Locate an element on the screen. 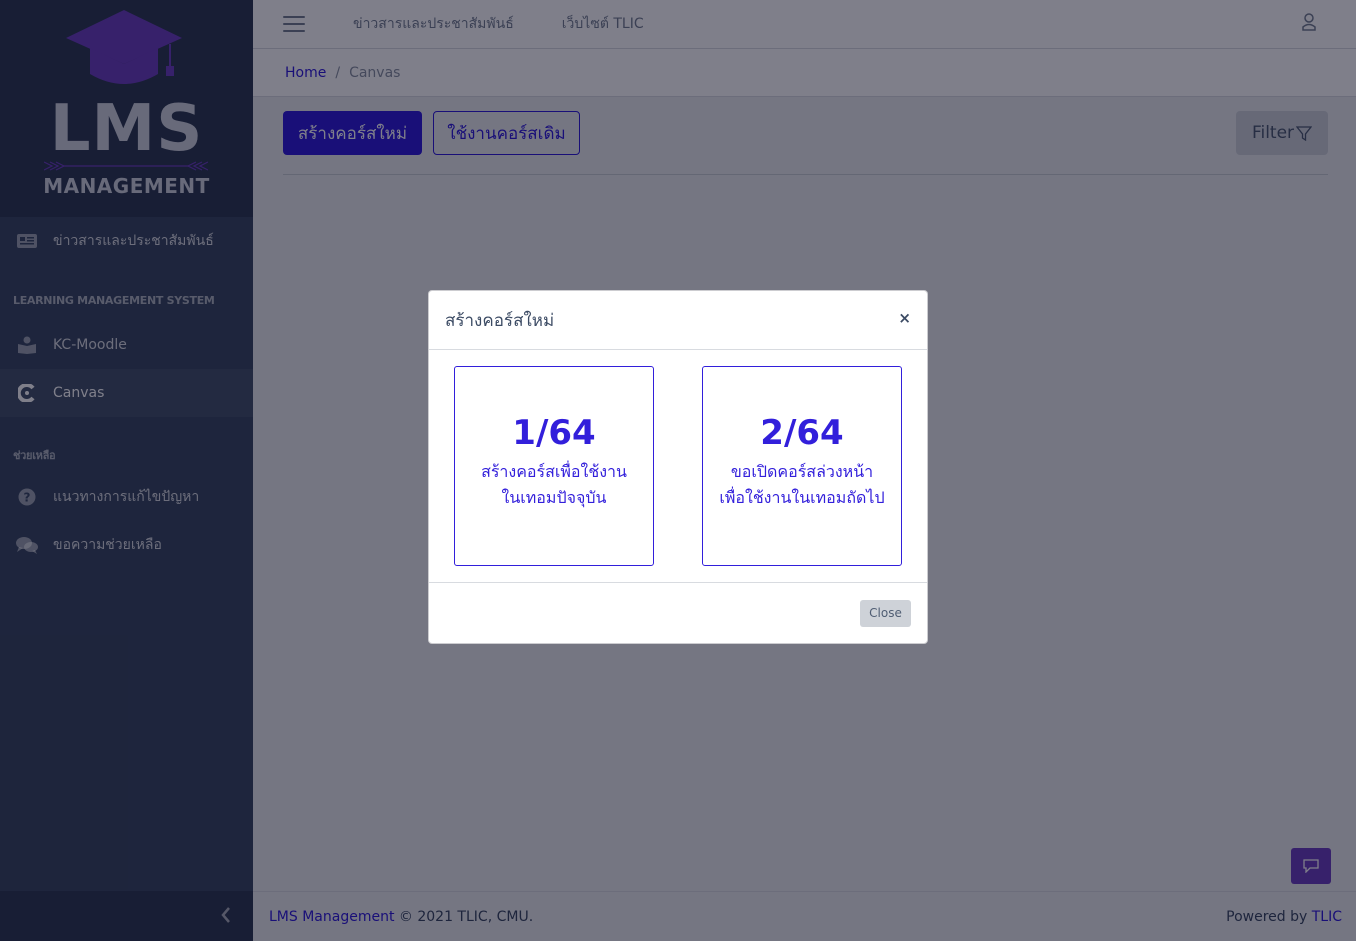 The width and height of the screenshot is (1356, 941). term-description-line: สร้างคอร์สเพื่อใช้งาน is located at coordinates (554, 471).